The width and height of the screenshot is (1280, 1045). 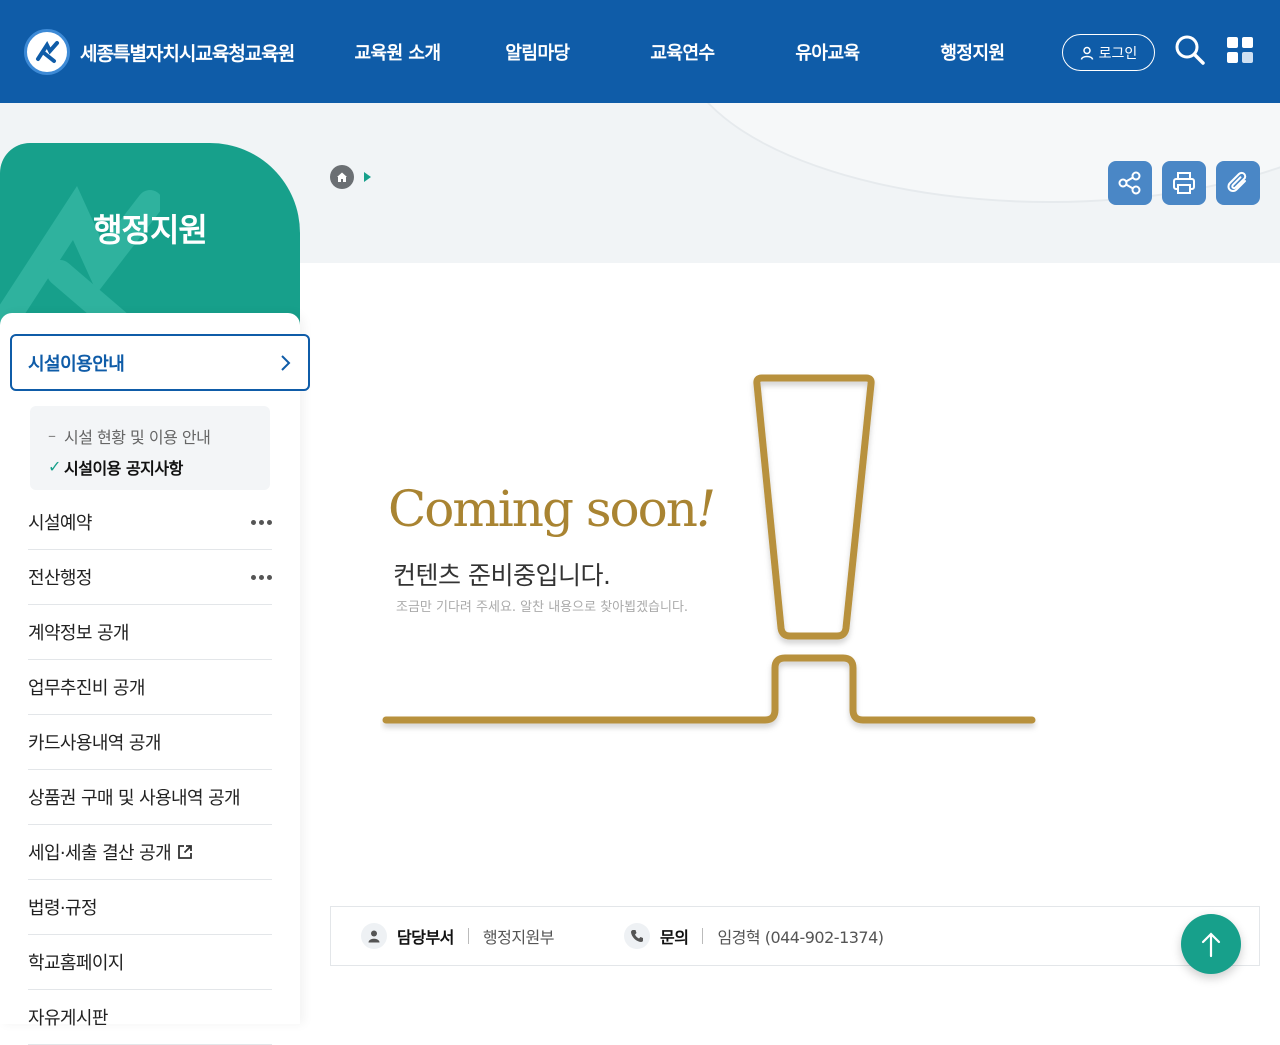 I want to click on lnb-item-label: 세입·세출 결산 공개, so click(x=100, y=853).